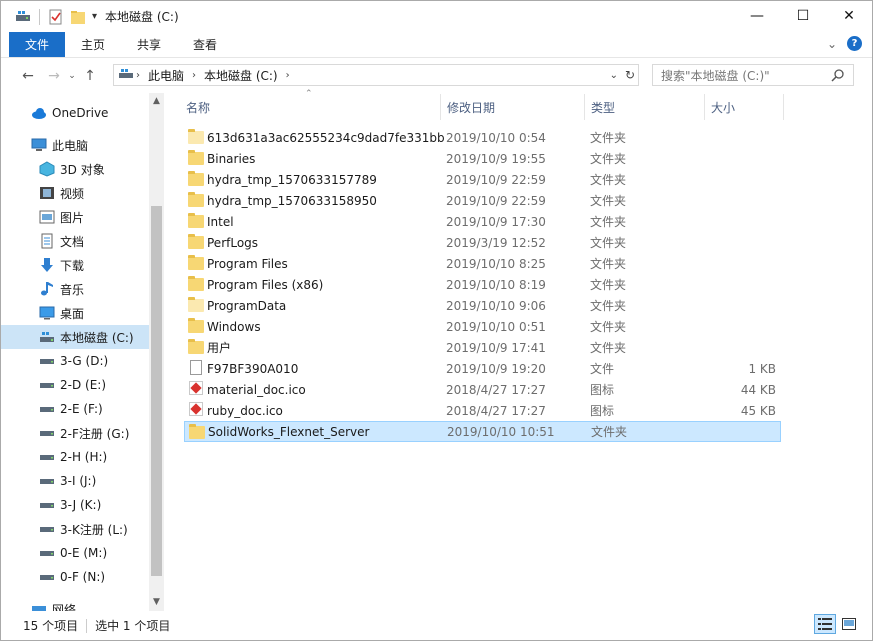 Image resolution: width=873 pixels, height=641 pixels. Describe the element at coordinates (75, 577) in the screenshot. I see `tree-item-drive-n: 0-F (N:)` at that location.